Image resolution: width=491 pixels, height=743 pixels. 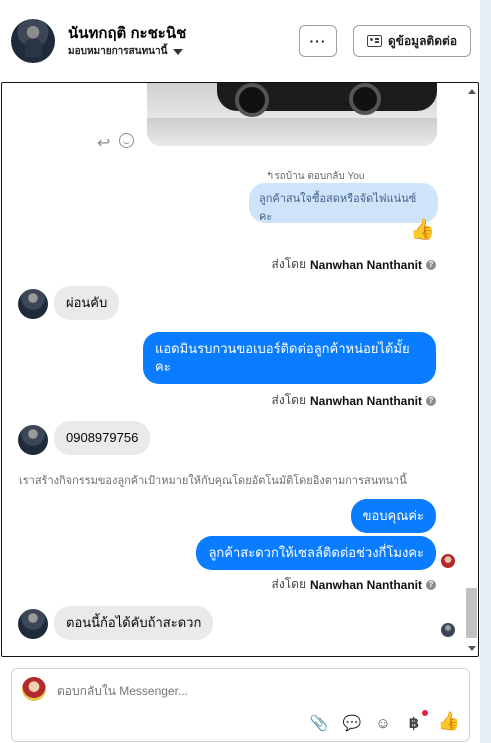 What do you see at coordinates (102, 438) in the screenshot?
I see `incoming-message: 0908979756` at bounding box center [102, 438].